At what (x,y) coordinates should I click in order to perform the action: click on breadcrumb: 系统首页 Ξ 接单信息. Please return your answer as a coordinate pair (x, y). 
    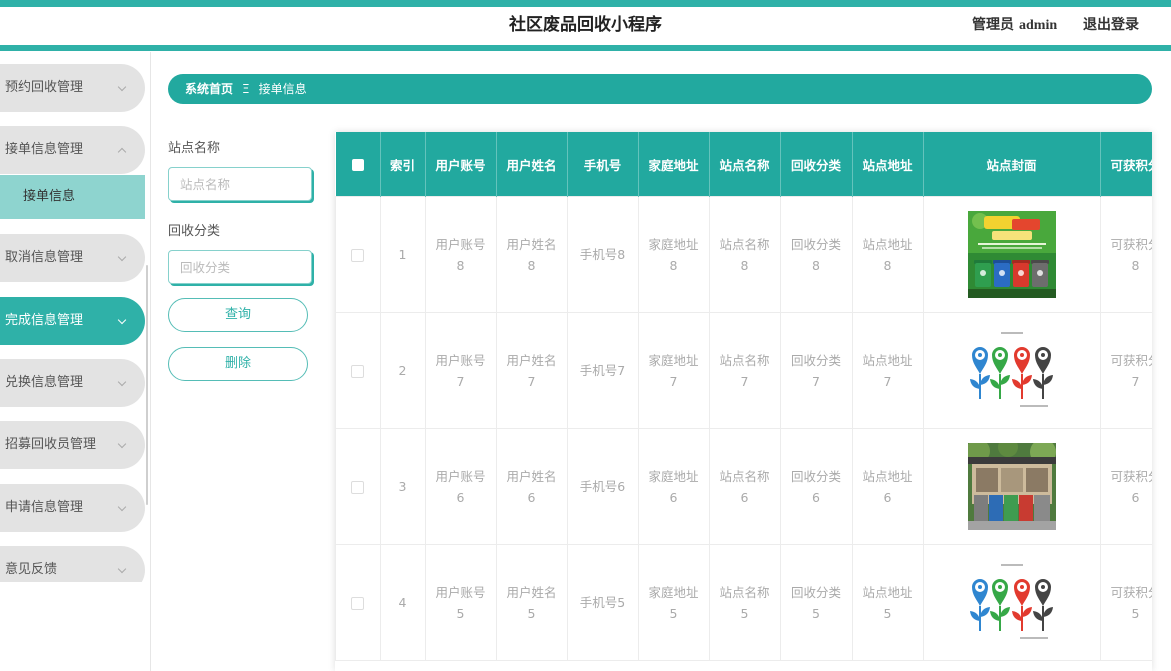
    Looking at the image, I should click on (660, 89).